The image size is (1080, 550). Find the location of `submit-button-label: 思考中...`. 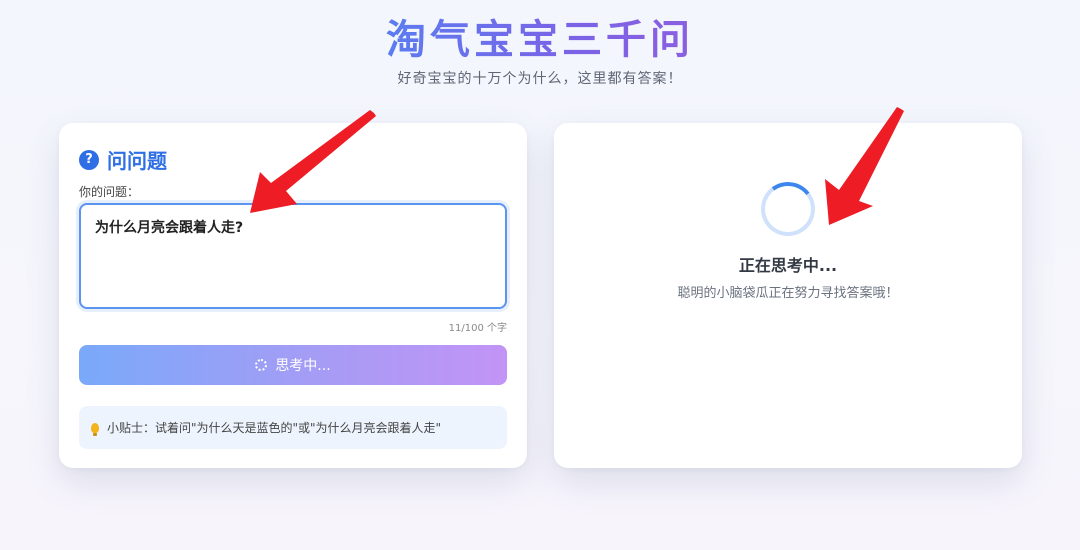

submit-button-label: 思考中... is located at coordinates (303, 366).